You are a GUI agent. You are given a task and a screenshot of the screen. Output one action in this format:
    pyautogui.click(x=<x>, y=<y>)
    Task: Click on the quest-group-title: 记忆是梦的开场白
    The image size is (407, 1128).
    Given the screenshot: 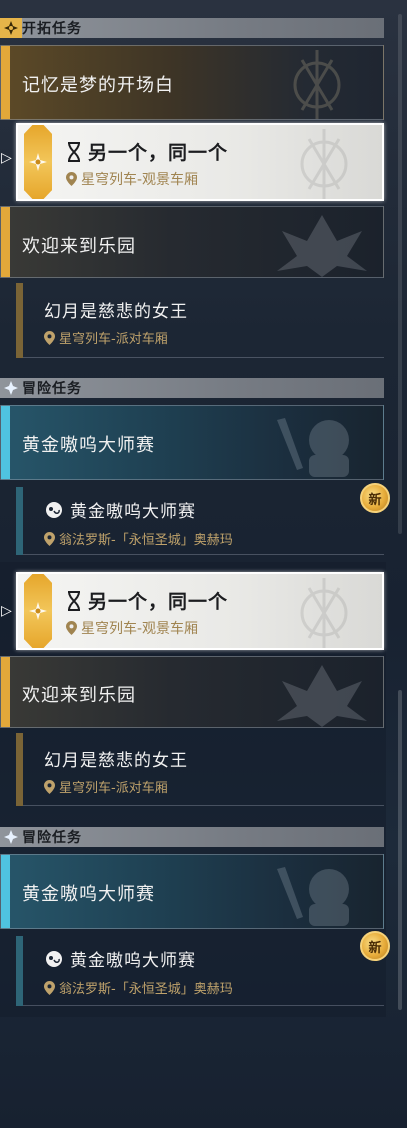 What is the action you would take?
    pyautogui.click(x=98, y=85)
    